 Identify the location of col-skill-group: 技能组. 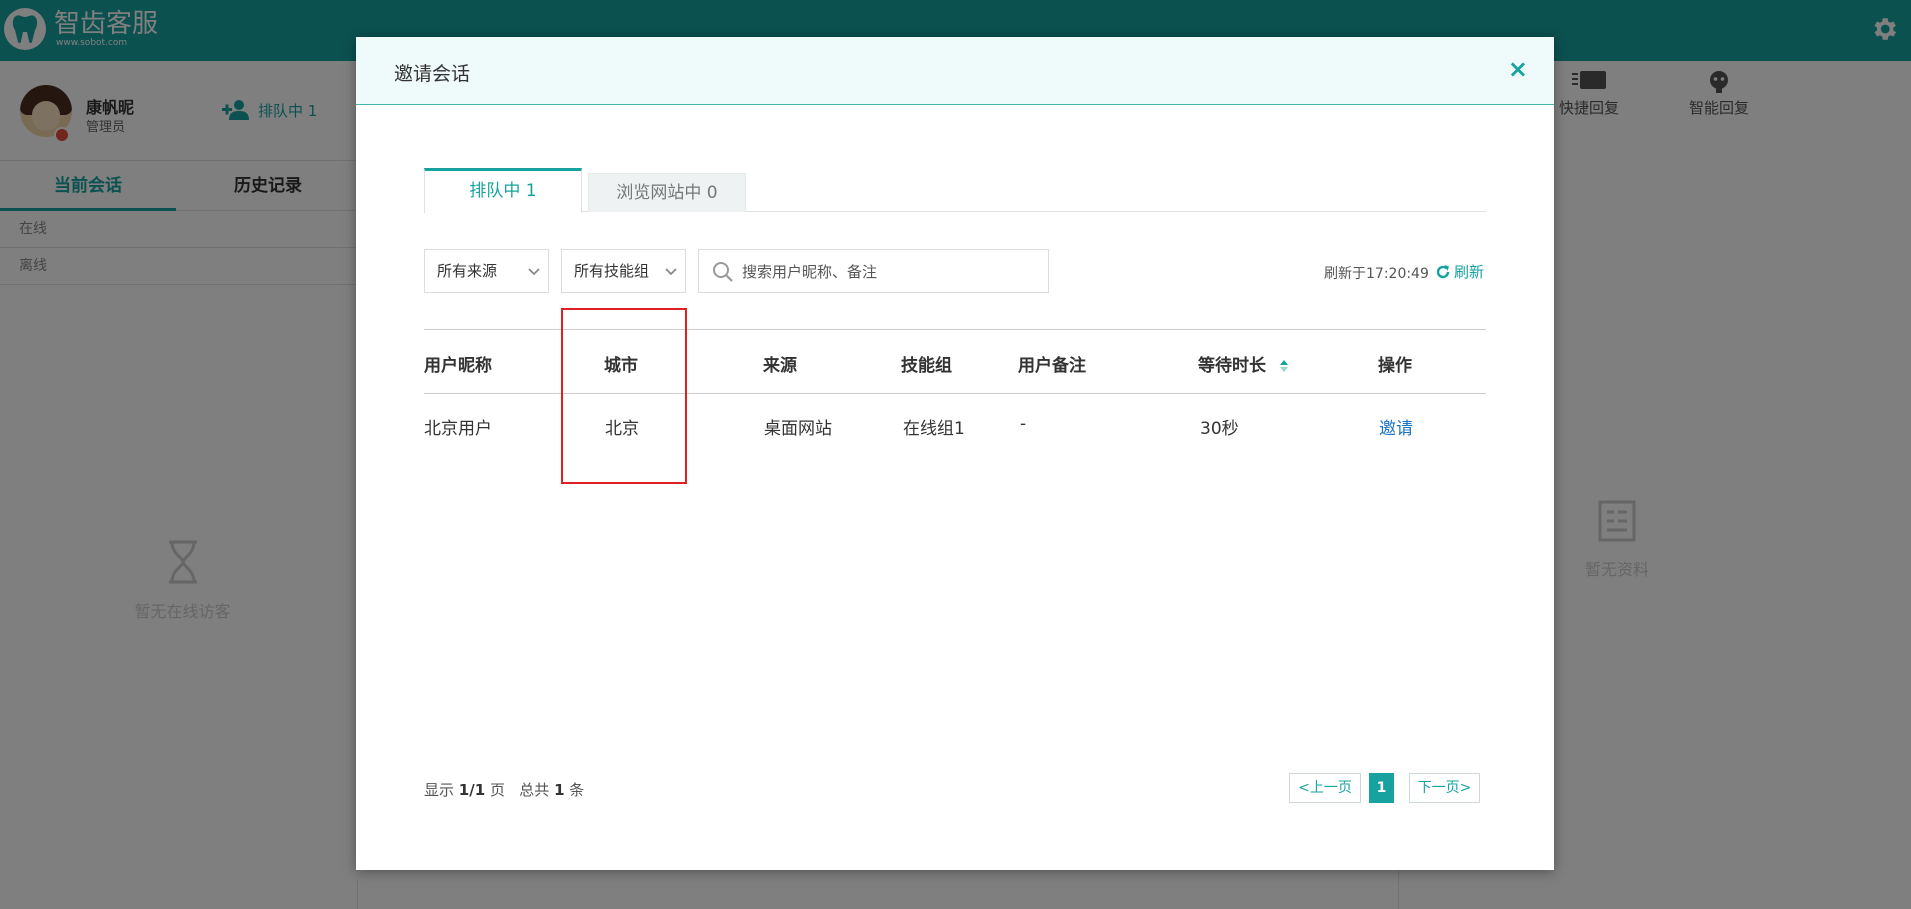
(926, 366).